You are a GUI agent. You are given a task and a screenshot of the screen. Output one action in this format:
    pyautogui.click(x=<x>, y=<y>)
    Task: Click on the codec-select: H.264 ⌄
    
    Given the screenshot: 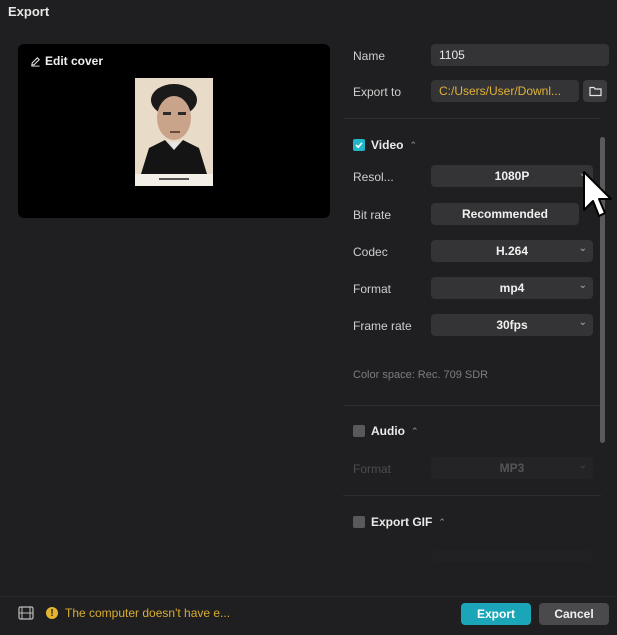 What is the action you would take?
    pyautogui.click(x=512, y=251)
    